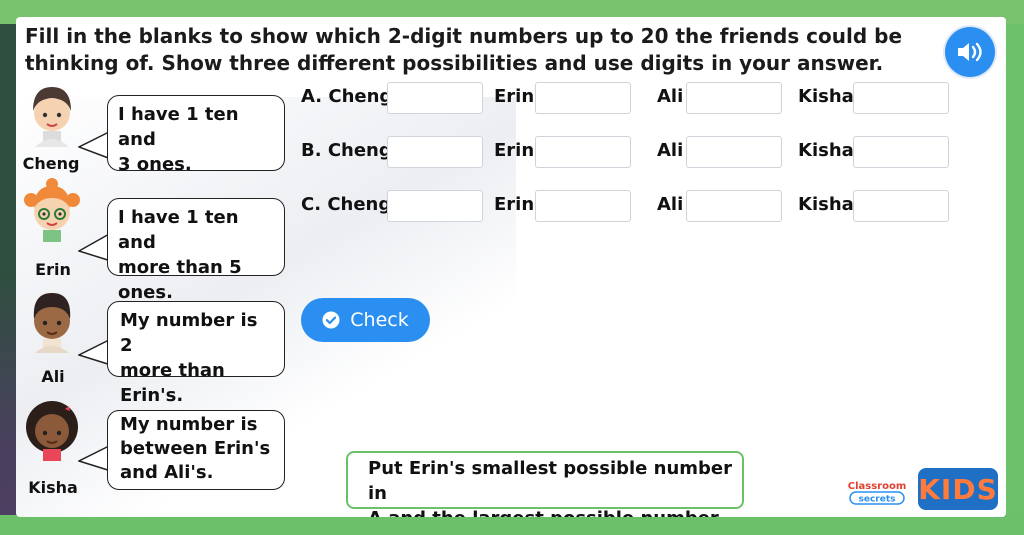  I want to click on row-a-erin-label: Erin, so click(514, 96).